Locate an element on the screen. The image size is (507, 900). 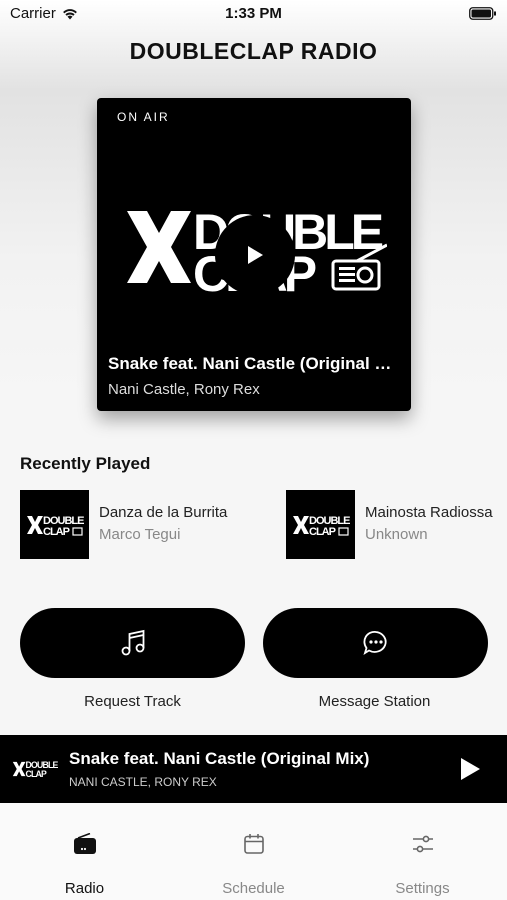
on-air-badge: ON AIR is located at coordinates (143, 117).